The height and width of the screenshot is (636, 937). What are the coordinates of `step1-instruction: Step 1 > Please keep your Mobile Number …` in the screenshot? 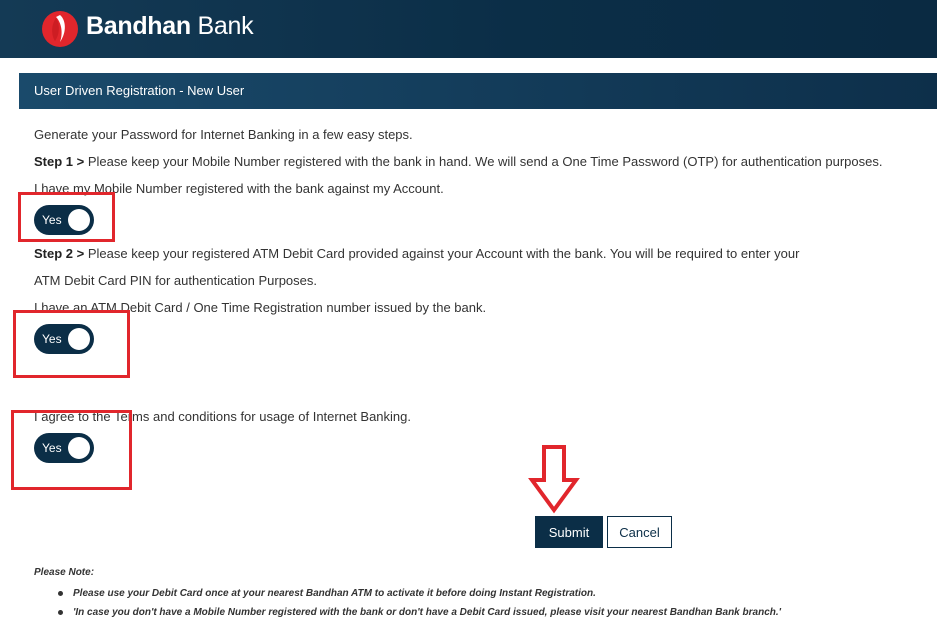 It's located at (458, 161).